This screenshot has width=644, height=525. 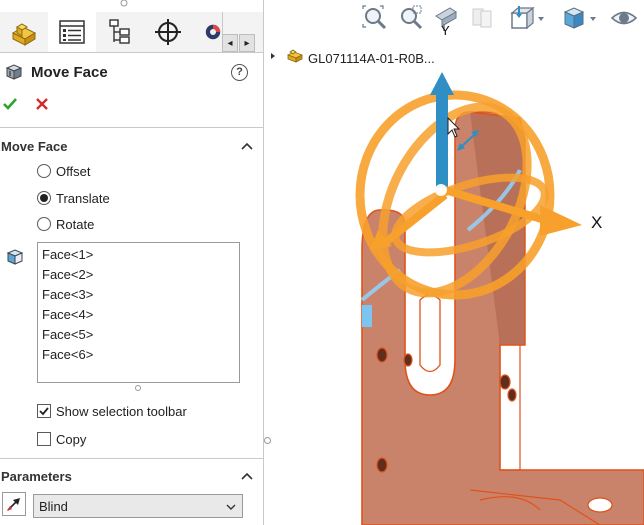 What do you see at coordinates (10, 104) in the screenshot?
I see `ok-checkmark-icon` at bounding box center [10, 104].